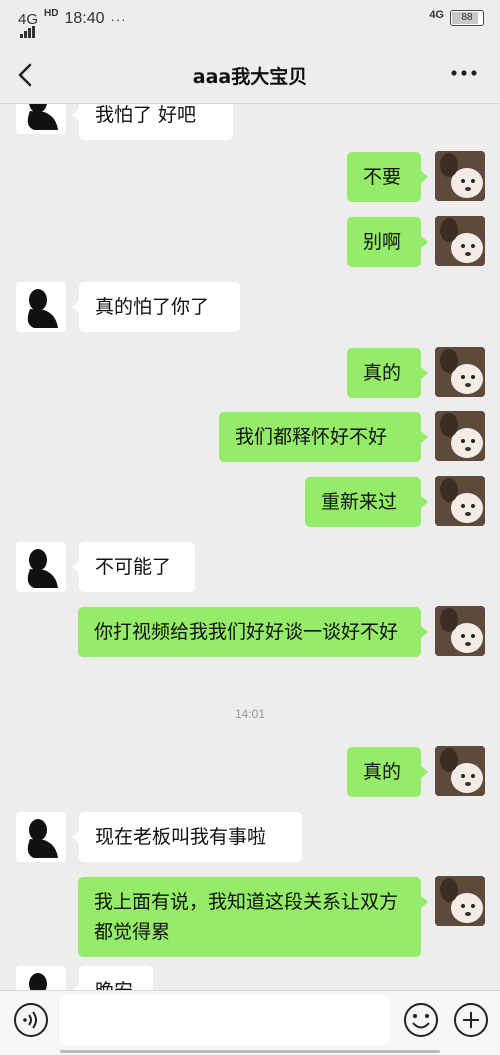 This screenshot has height=1055, width=500. What do you see at coordinates (464, 73) in the screenshot?
I see `more-dots-icon` at bounding box center [464, 73].